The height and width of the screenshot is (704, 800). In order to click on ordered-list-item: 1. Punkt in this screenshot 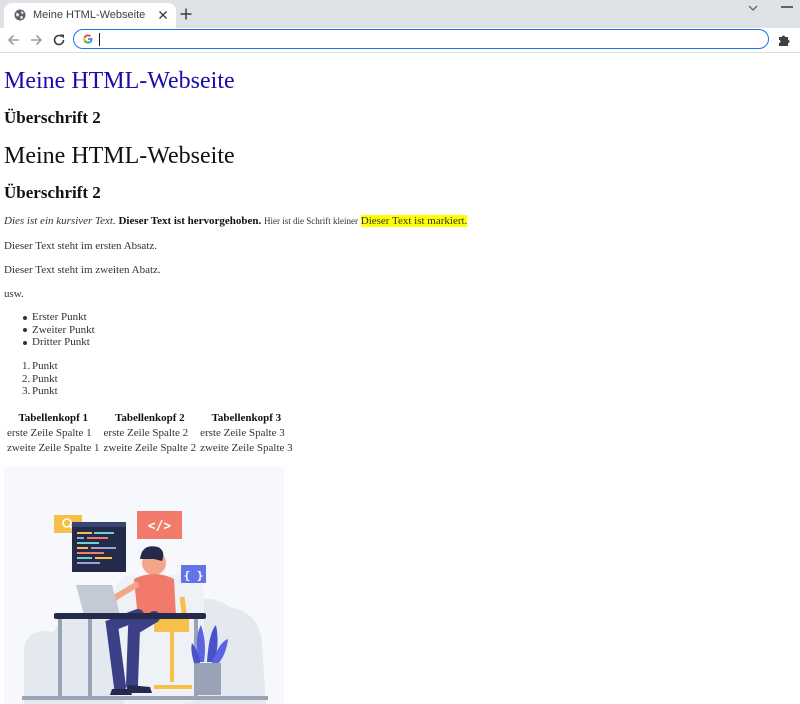, I will do `click(40, 366)`.